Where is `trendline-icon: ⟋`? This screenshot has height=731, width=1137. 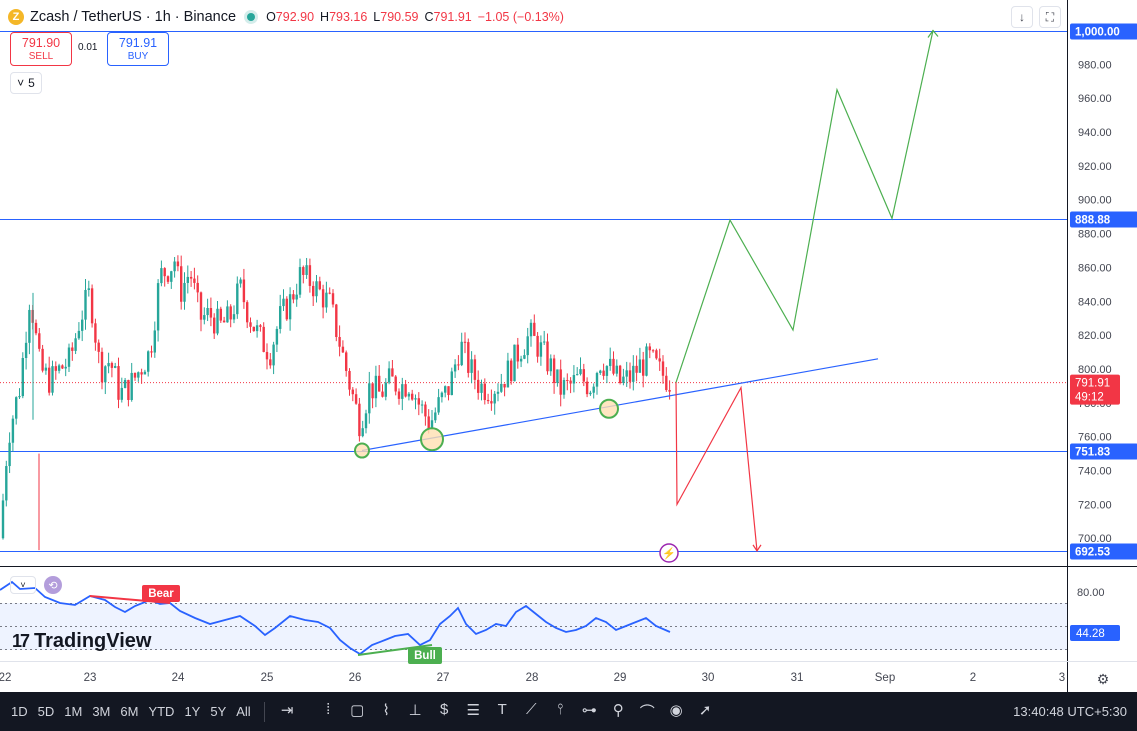 trendline-icon: ⟋ is located at coordinates (531, 711).